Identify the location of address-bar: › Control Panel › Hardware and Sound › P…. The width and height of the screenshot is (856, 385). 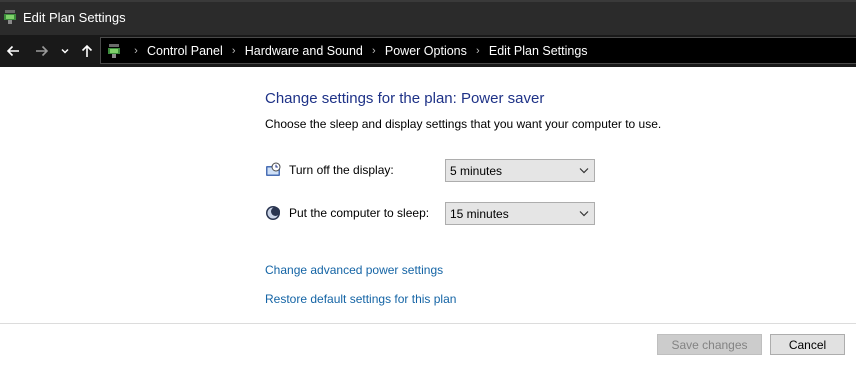
(478, 50).